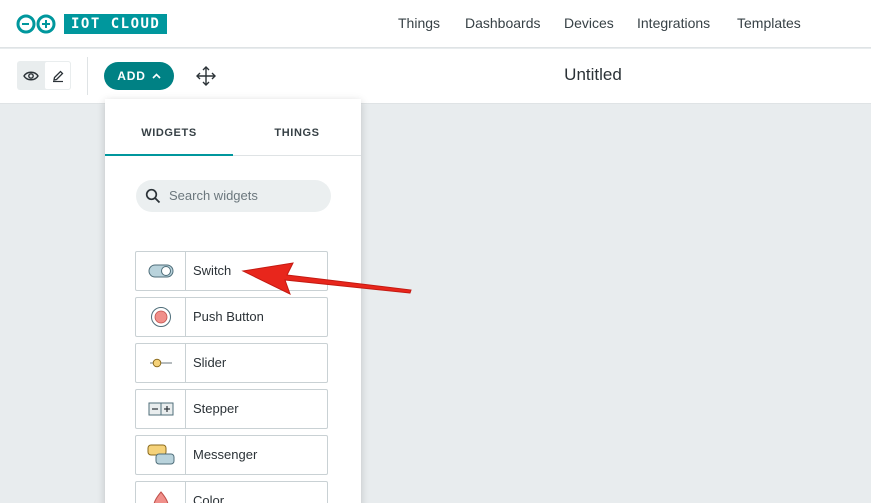 This screenshot has width=871, height=503. I want to click on add-button-label: ADD, so click(131, 76).